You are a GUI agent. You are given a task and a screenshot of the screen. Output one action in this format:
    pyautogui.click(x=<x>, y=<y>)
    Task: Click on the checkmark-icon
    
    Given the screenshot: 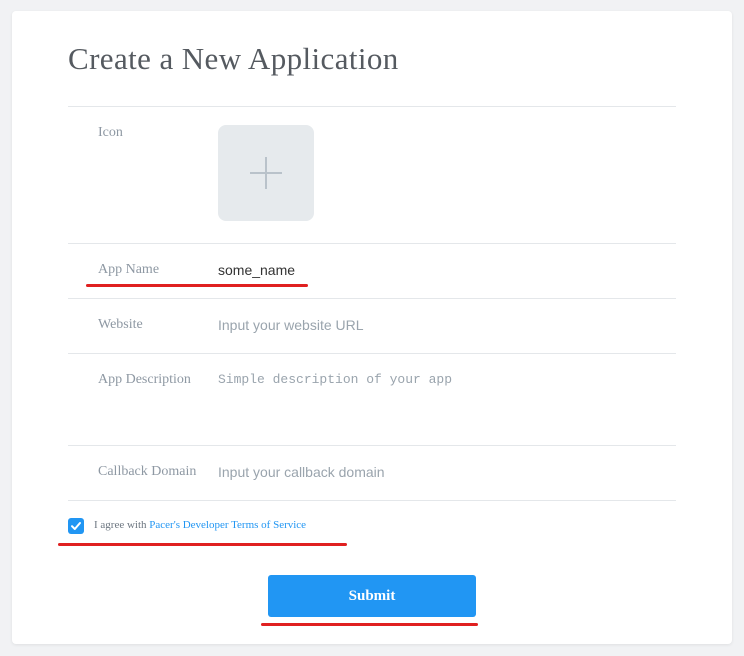 What is the action you would take?
    pyautogui.click(x=76, y=526)
    